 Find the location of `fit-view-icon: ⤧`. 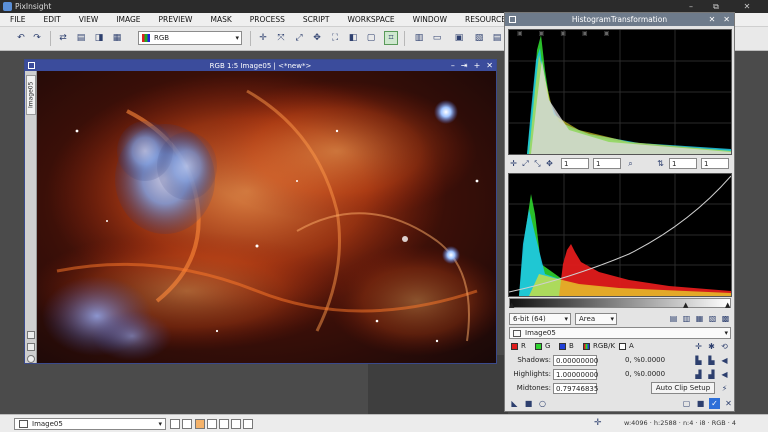

fit-view-icon: ⤧ is located at coordinates (281, 38).